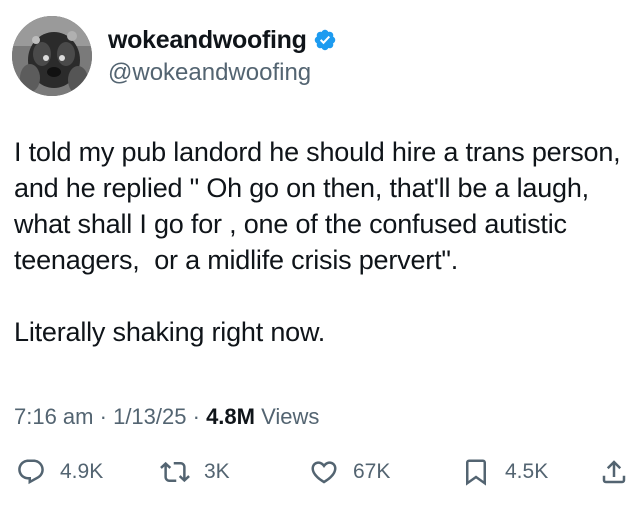 The image size is (640, 522). Describe the element at coordinates (325, 40) in the screenshot. I see `verified-badge-icon` at that location.